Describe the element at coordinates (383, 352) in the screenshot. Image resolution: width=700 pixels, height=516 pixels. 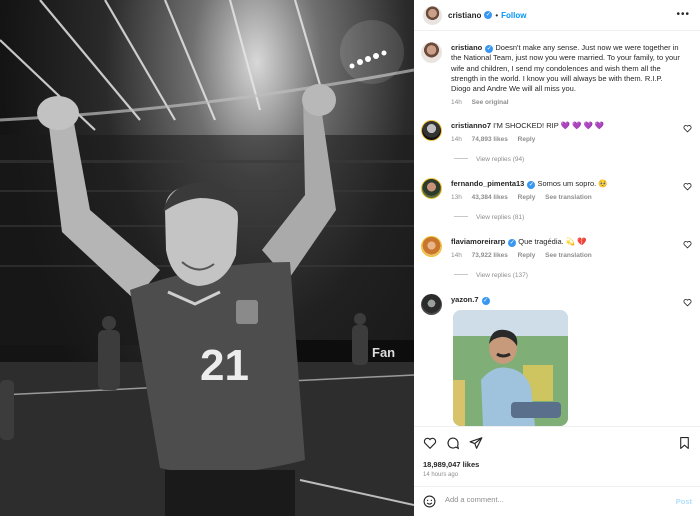
I see `ad-board-text: Fan` at that location.